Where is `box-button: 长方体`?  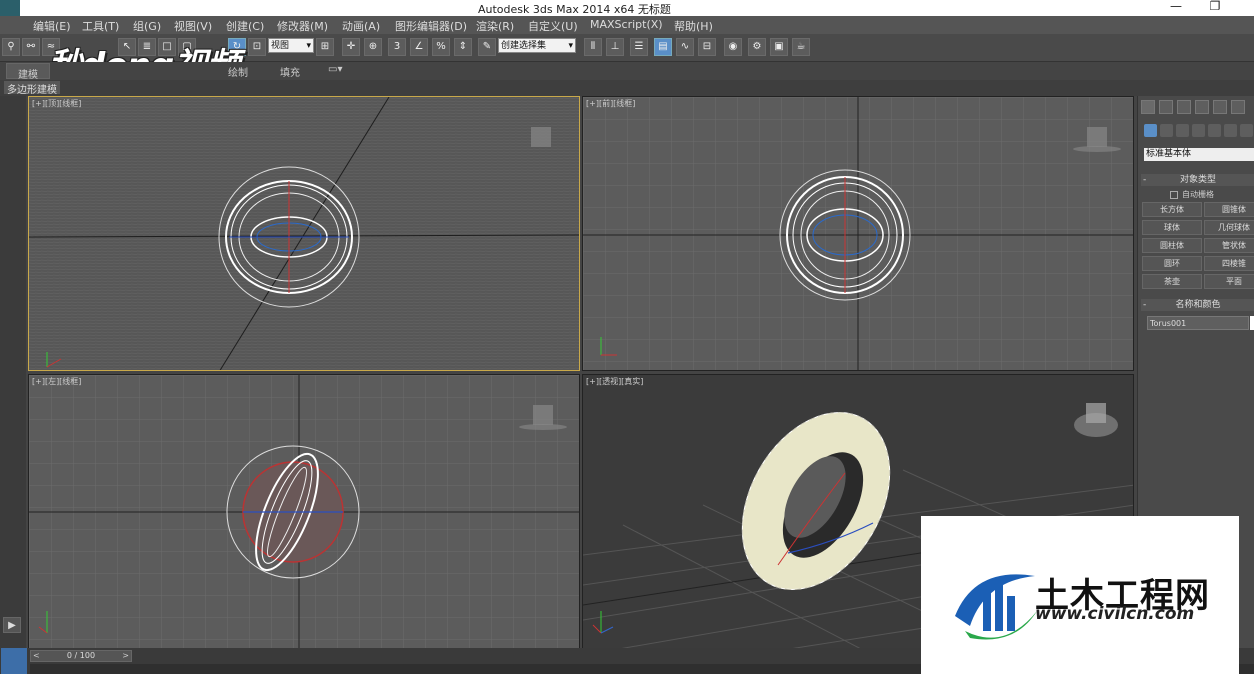
box-button: 长方体 is located at coordinates (1172, 209).